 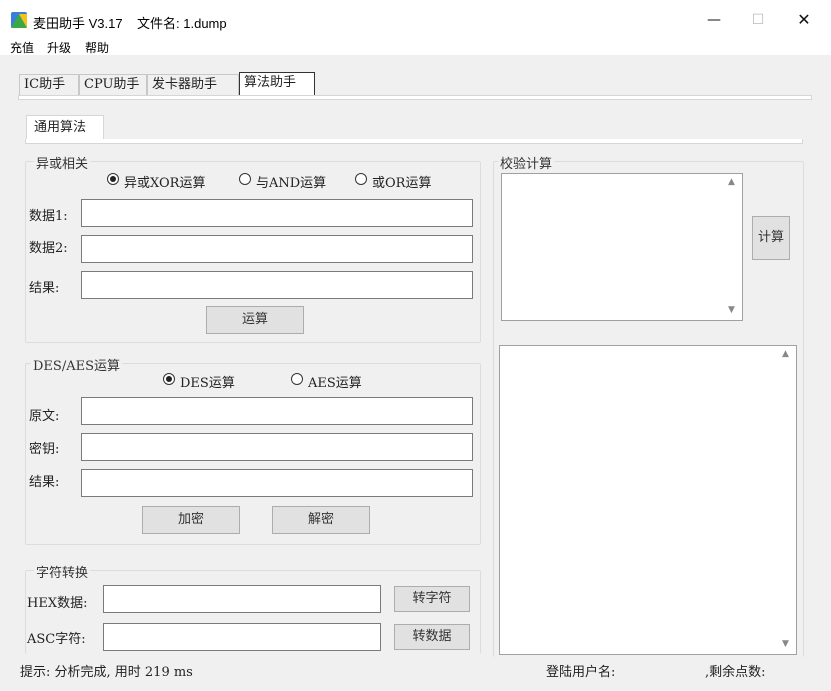 I want to click on compute-button: 运算, so click(x=255, y=320).